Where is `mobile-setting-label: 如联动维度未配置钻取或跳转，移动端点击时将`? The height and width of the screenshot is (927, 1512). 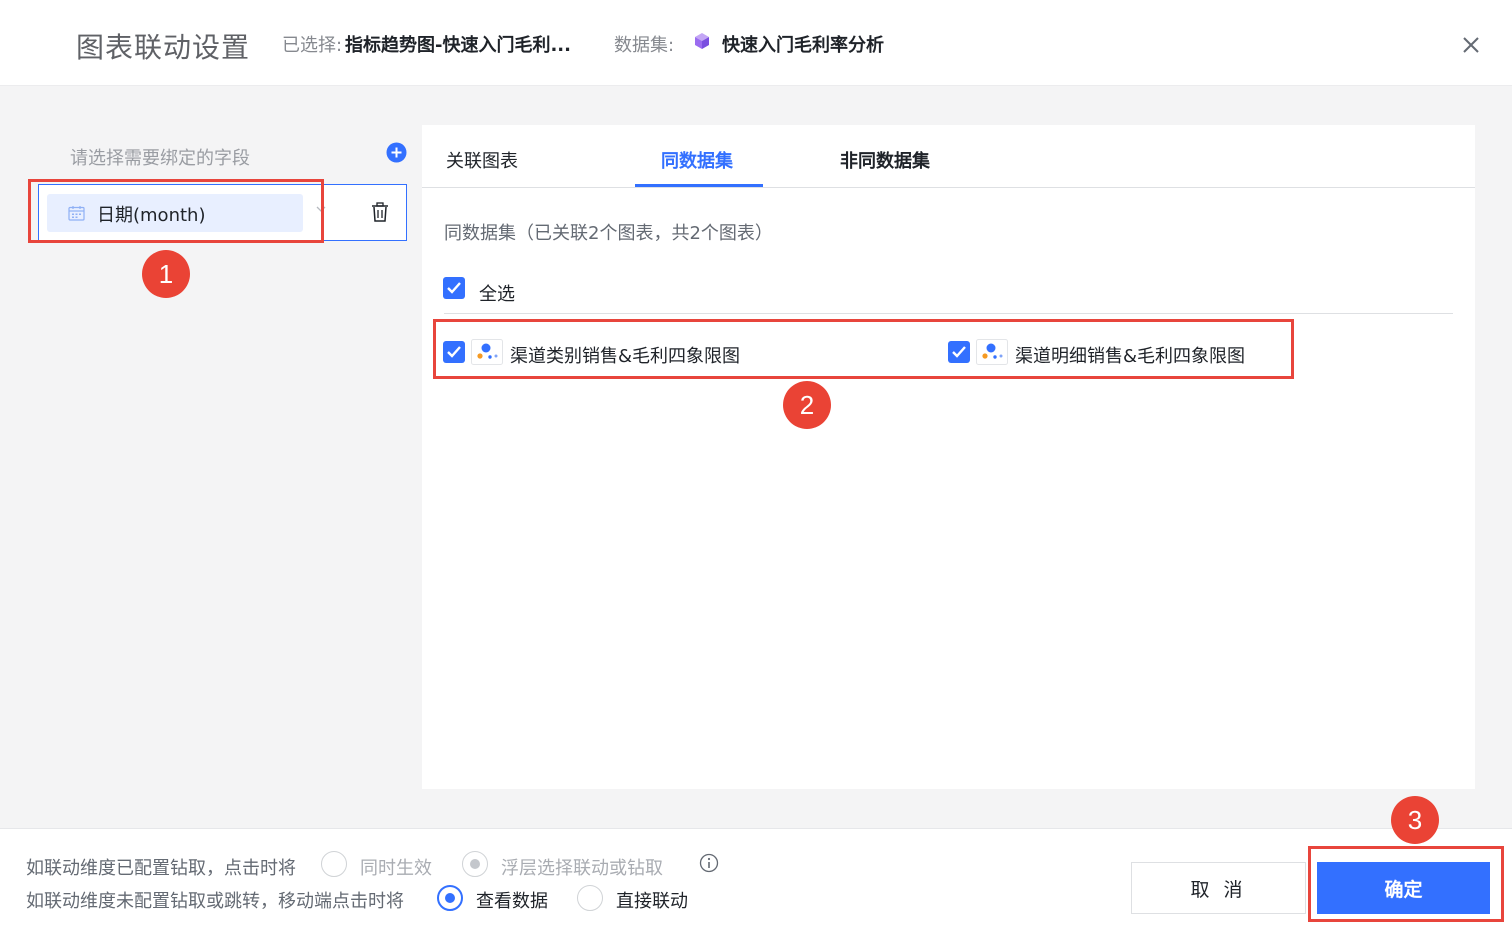
mobile-setting-label: 如联动维度未配置钻取或跳转，移动端点击时将 is located at coordinates (215, 901).